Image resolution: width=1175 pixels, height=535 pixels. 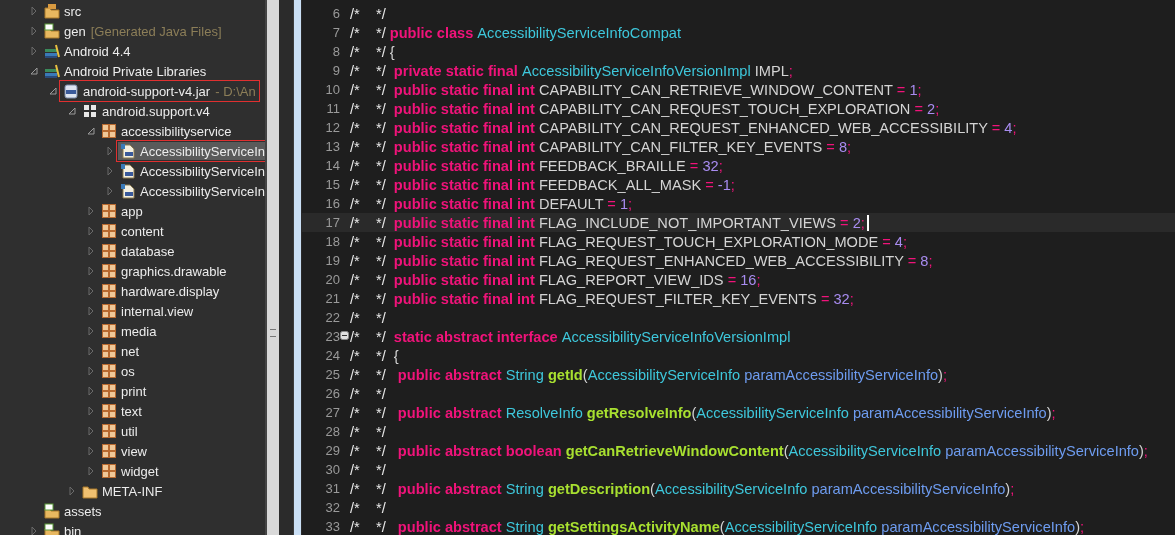 I want to click on code-line: /* */ public class AccessibilityServiceInfoCompat, so click(x=515, y=32).